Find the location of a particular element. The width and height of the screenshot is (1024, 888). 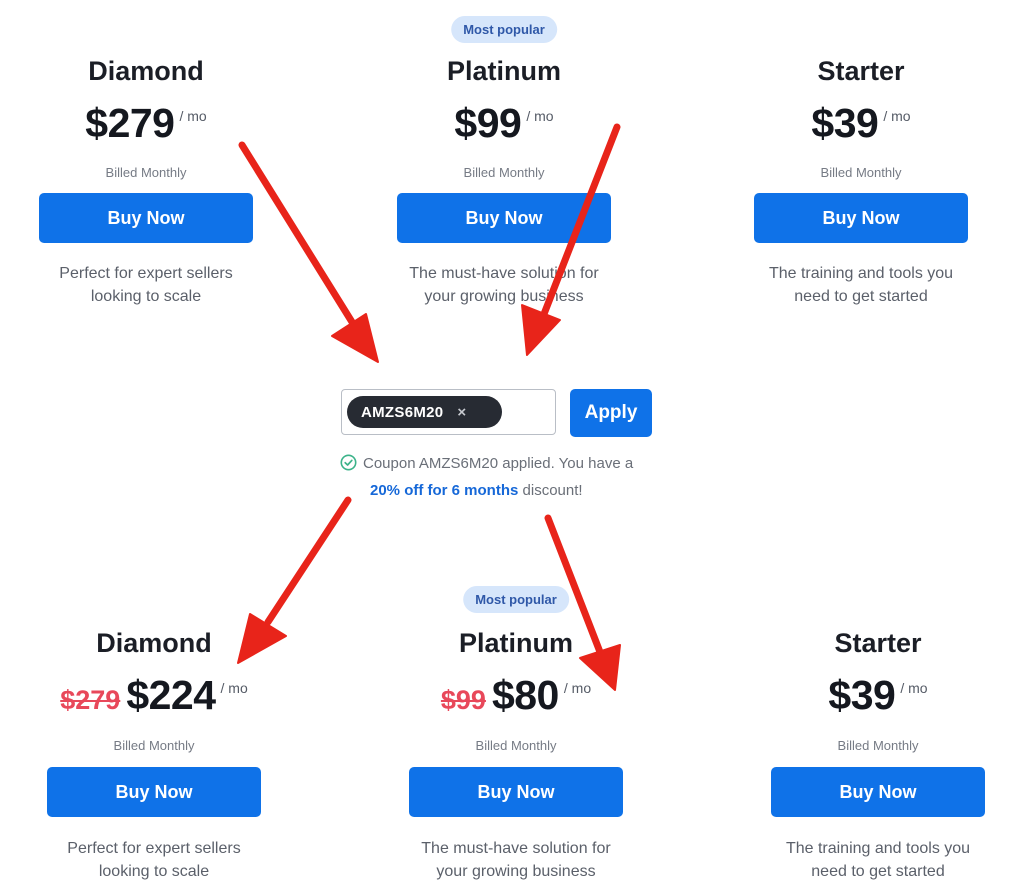

check-circle-icon is located at coordinates (348, 466).